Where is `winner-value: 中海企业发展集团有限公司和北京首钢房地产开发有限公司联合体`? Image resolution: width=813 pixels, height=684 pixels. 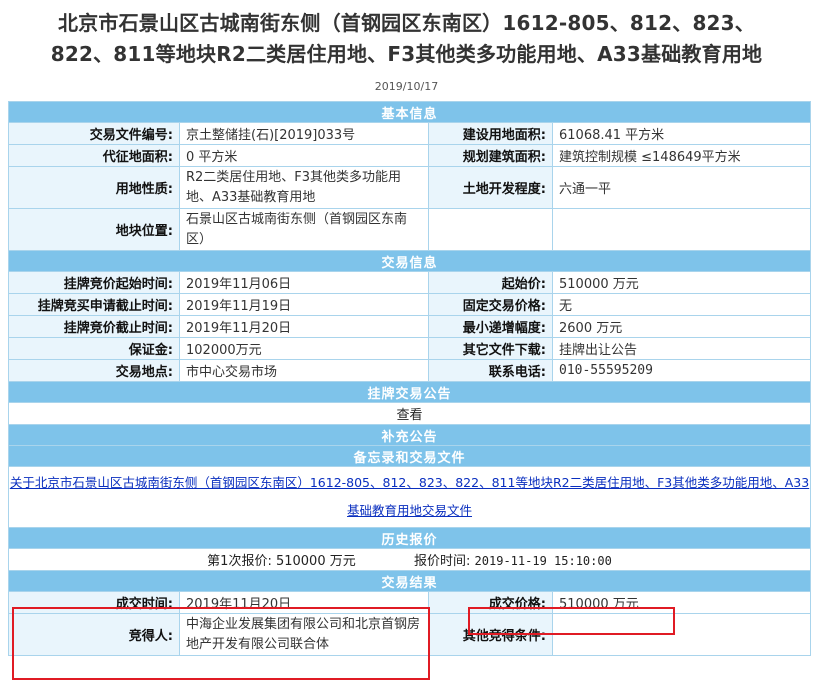 winner-value: 中海企业发展集团有限公司和北京首钢房地产开发有限公司联合体 is located at coordinates (304, 634).